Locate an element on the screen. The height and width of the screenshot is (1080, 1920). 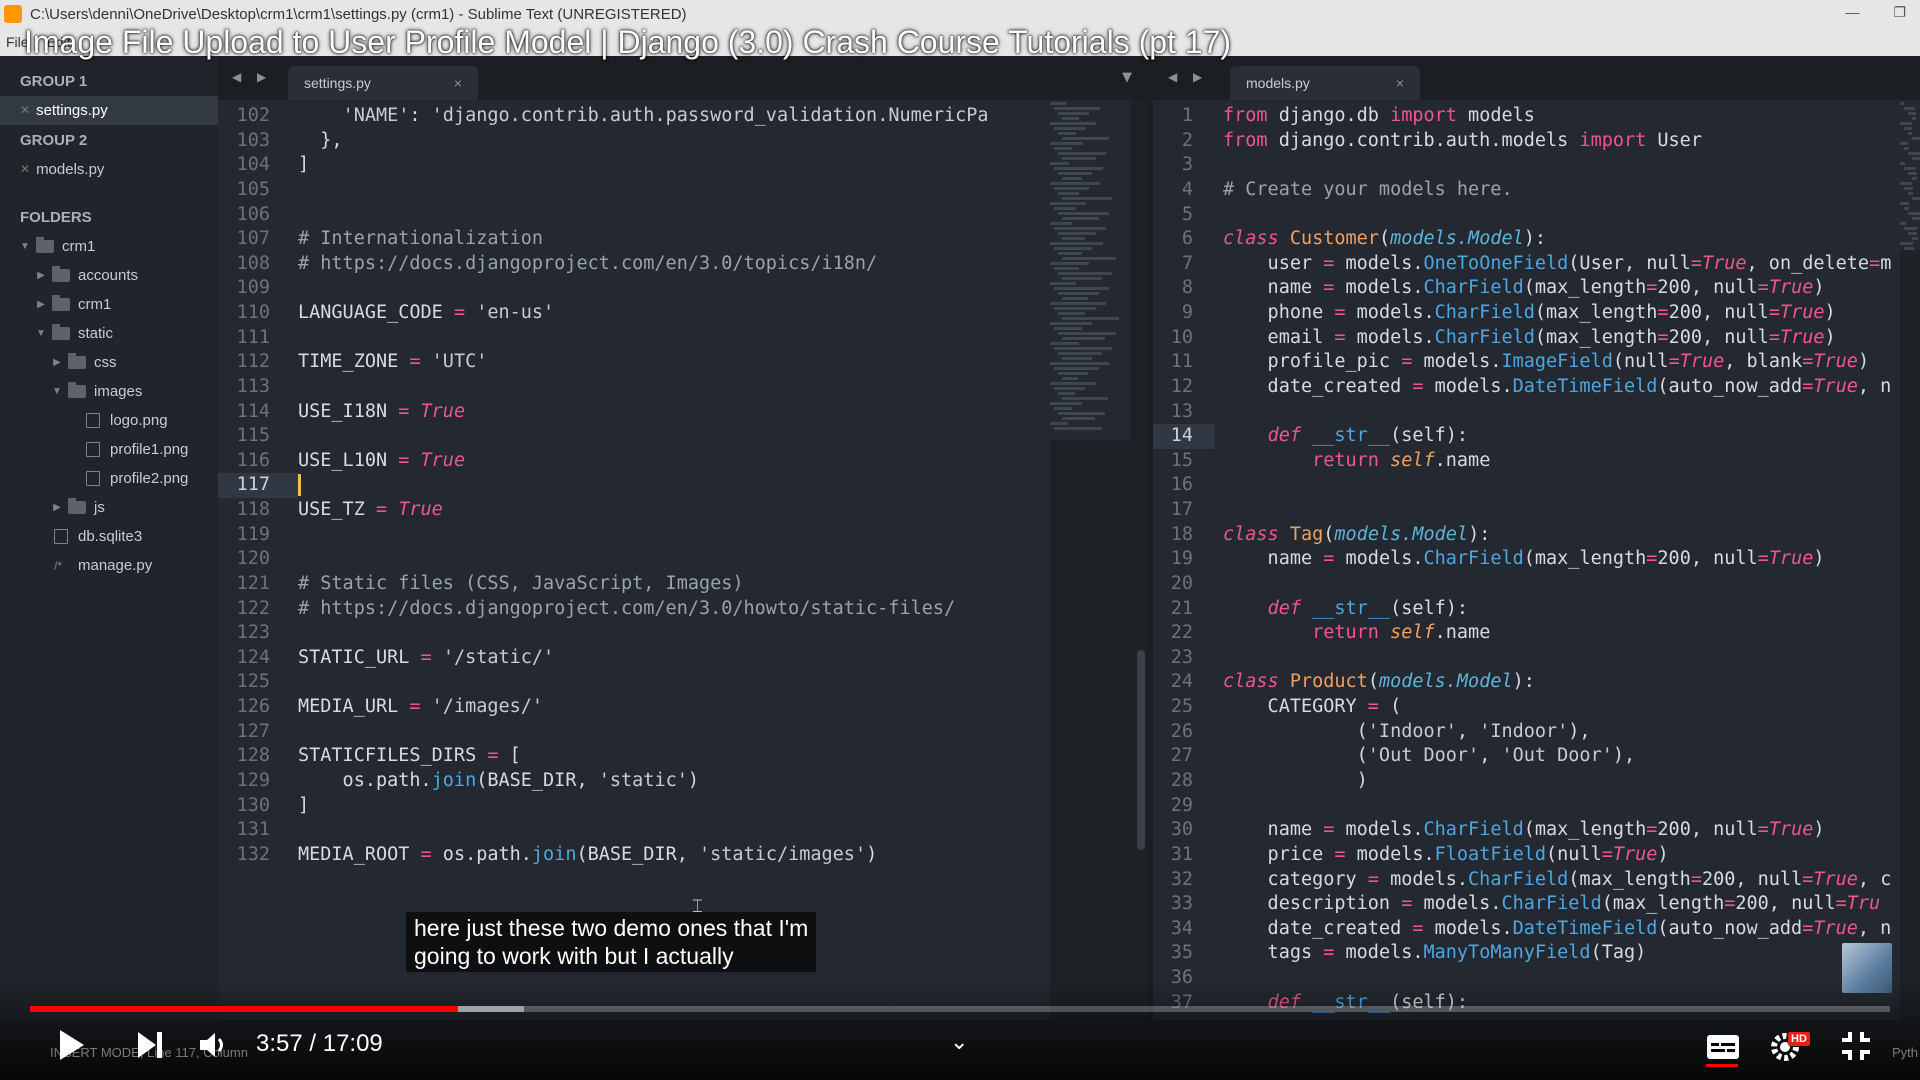
code-line: 109 is located at coordinates (634, 288).